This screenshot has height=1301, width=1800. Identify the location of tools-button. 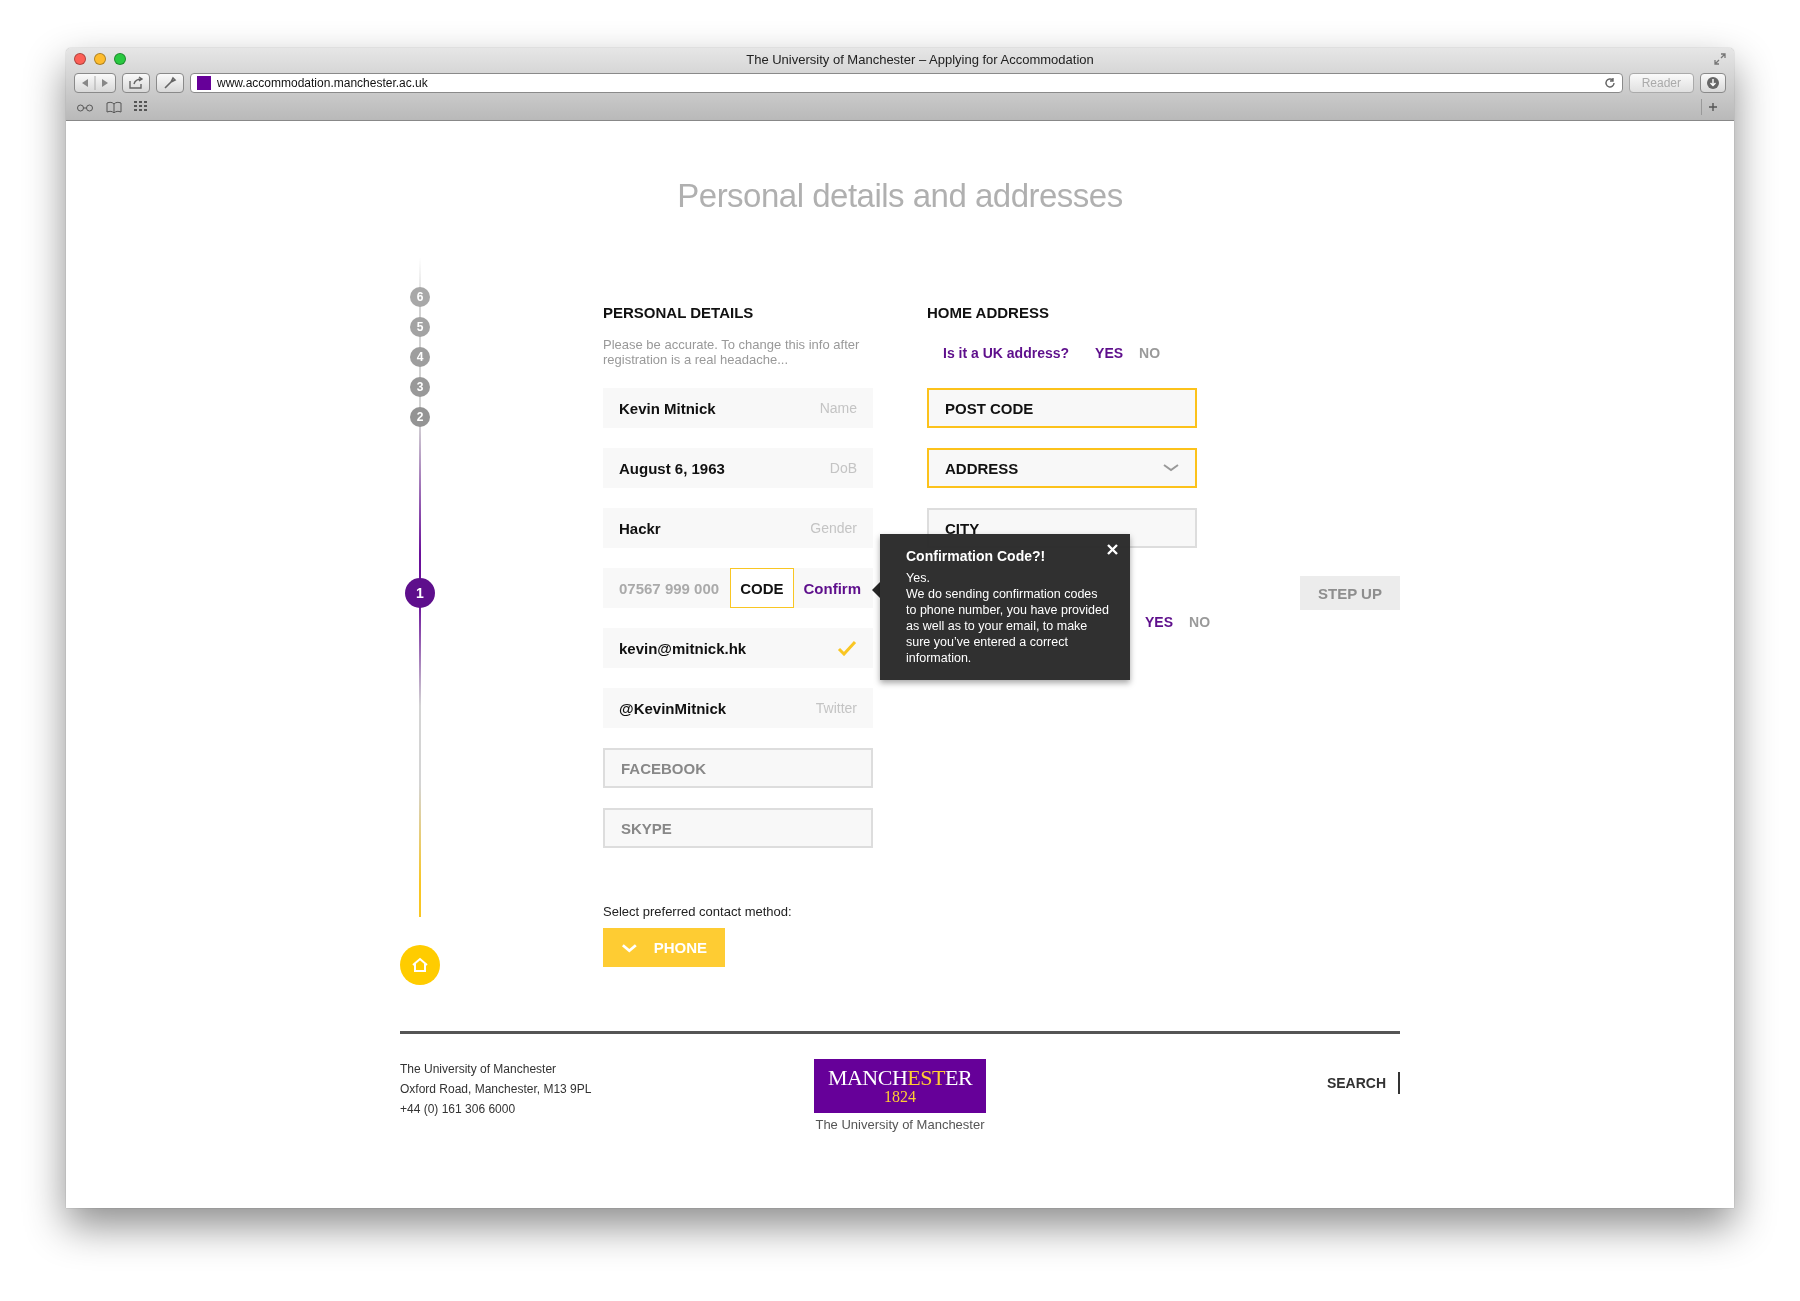
(170, 83).